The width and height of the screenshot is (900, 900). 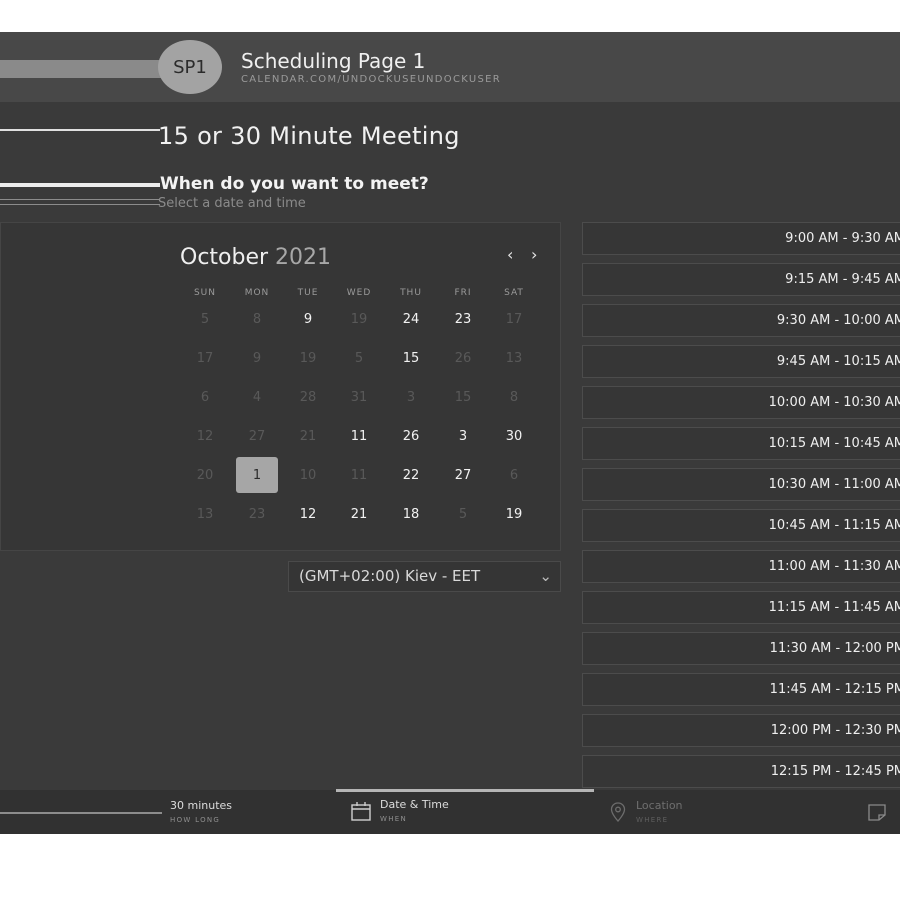 I want to click on weekday-label: MON, so click(x=257, y=293).